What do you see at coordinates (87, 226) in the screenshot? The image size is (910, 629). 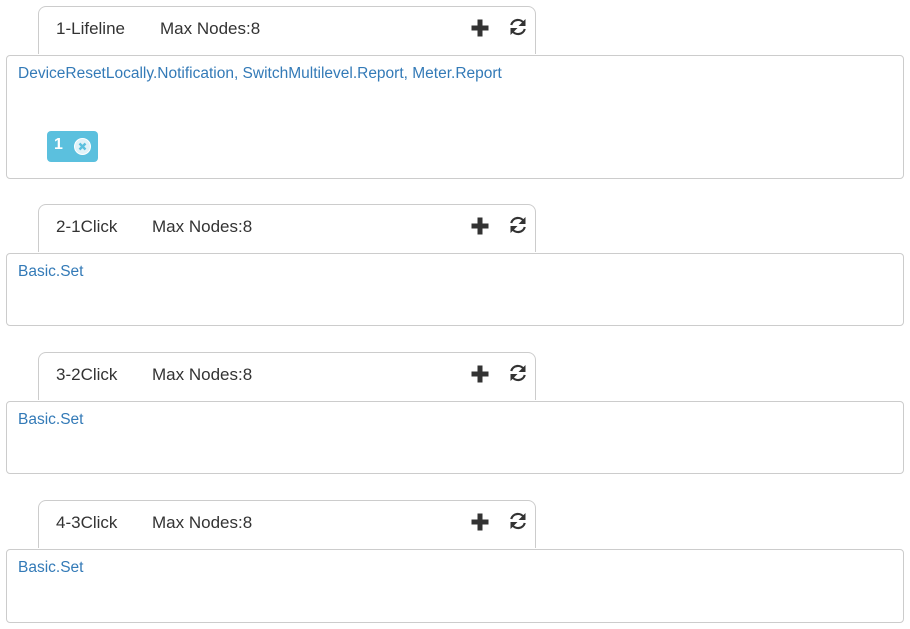 I see `group-name: 2-1Click` at bounding box center [87, 226].